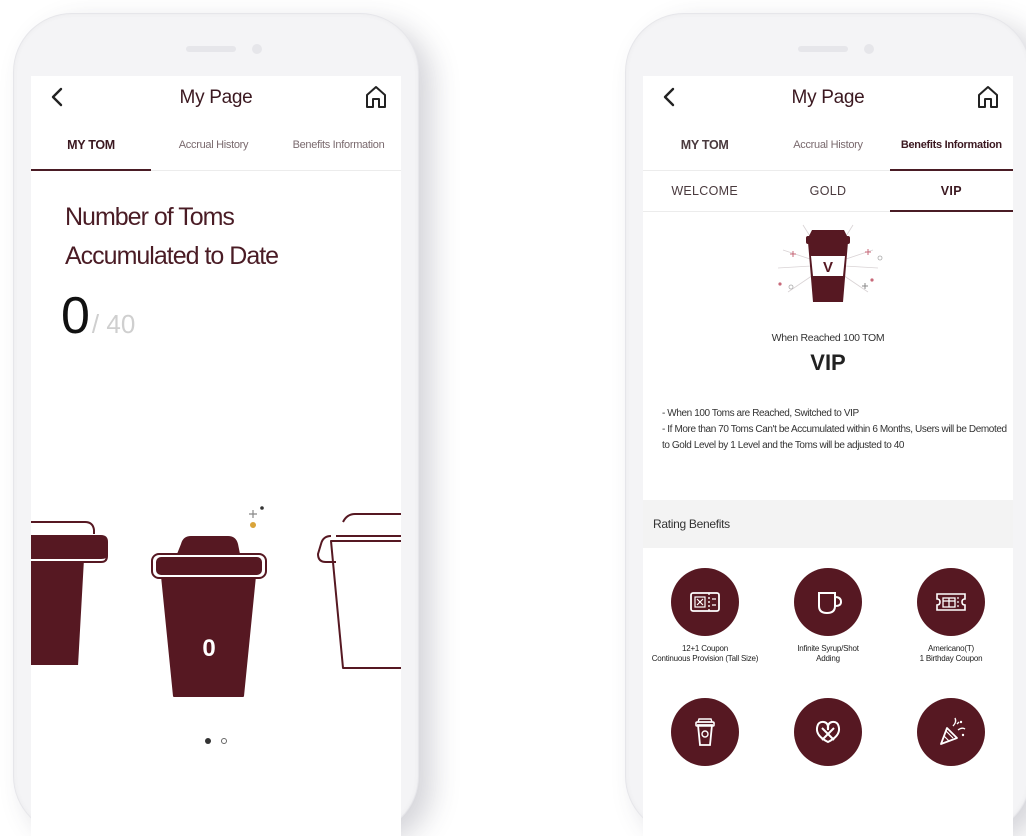 The width and height of the screenshot is (1026, 836). I want to click on next-cup, so click(358, 591).